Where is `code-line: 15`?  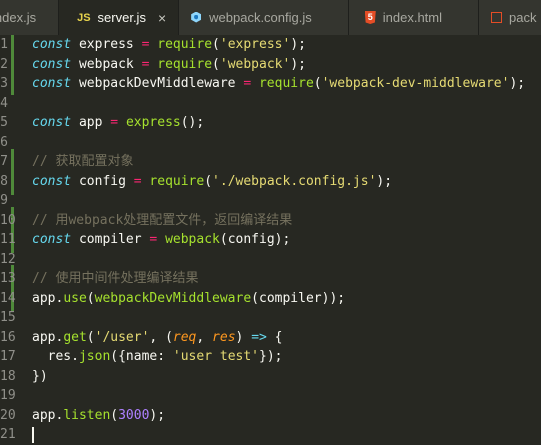
code-line: 15 is located at coordinates (270, 318).